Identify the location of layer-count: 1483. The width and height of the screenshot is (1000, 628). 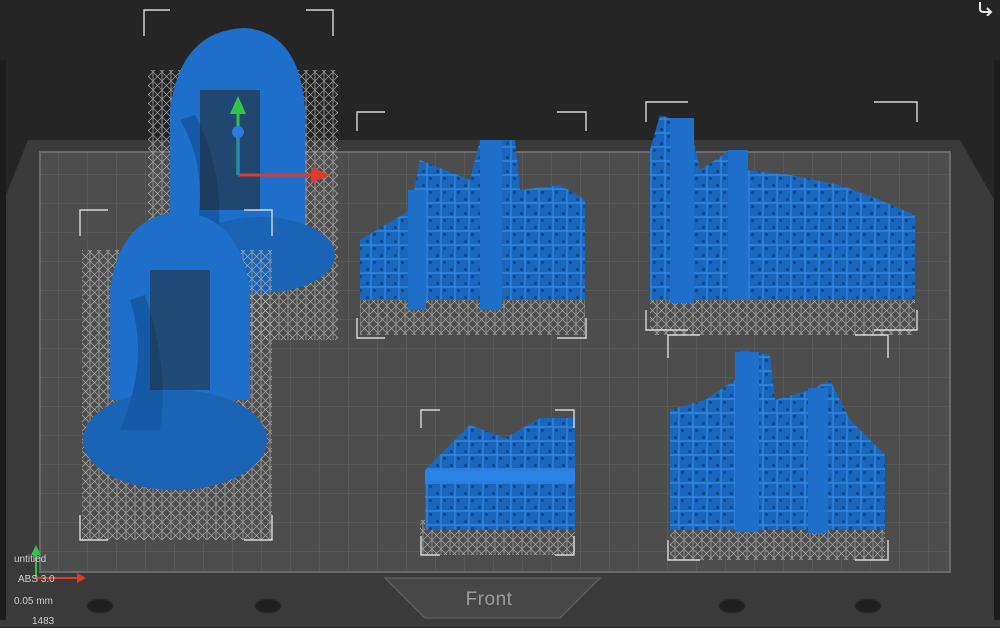
(43, 621).